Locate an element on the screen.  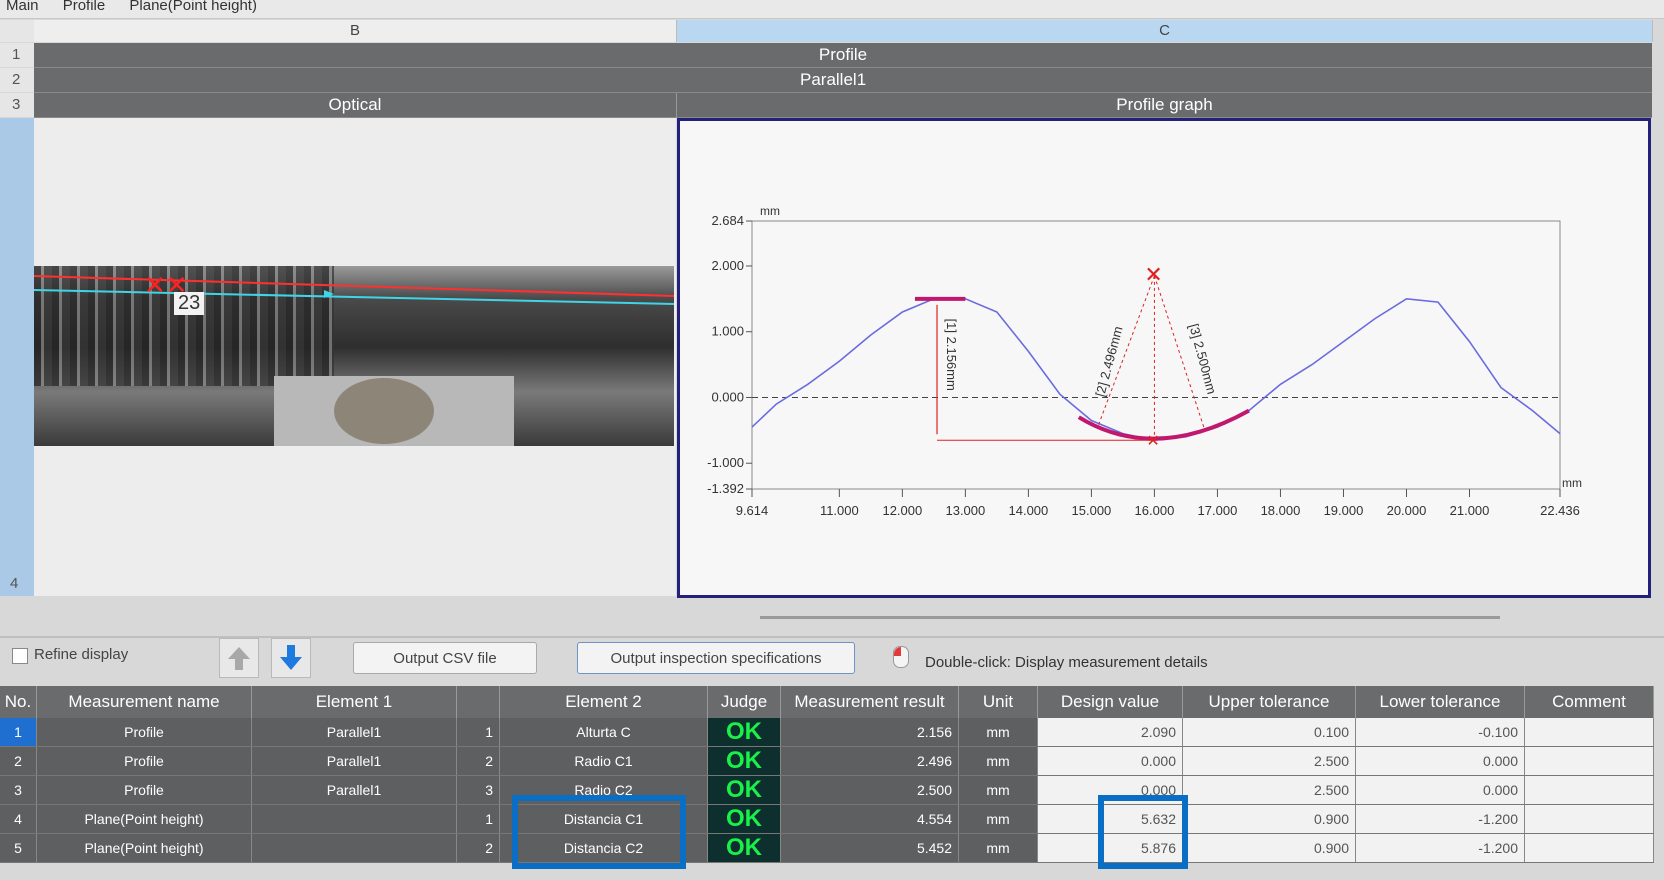
y-axis-unit-label: mm is located at coordinates (770, 211).